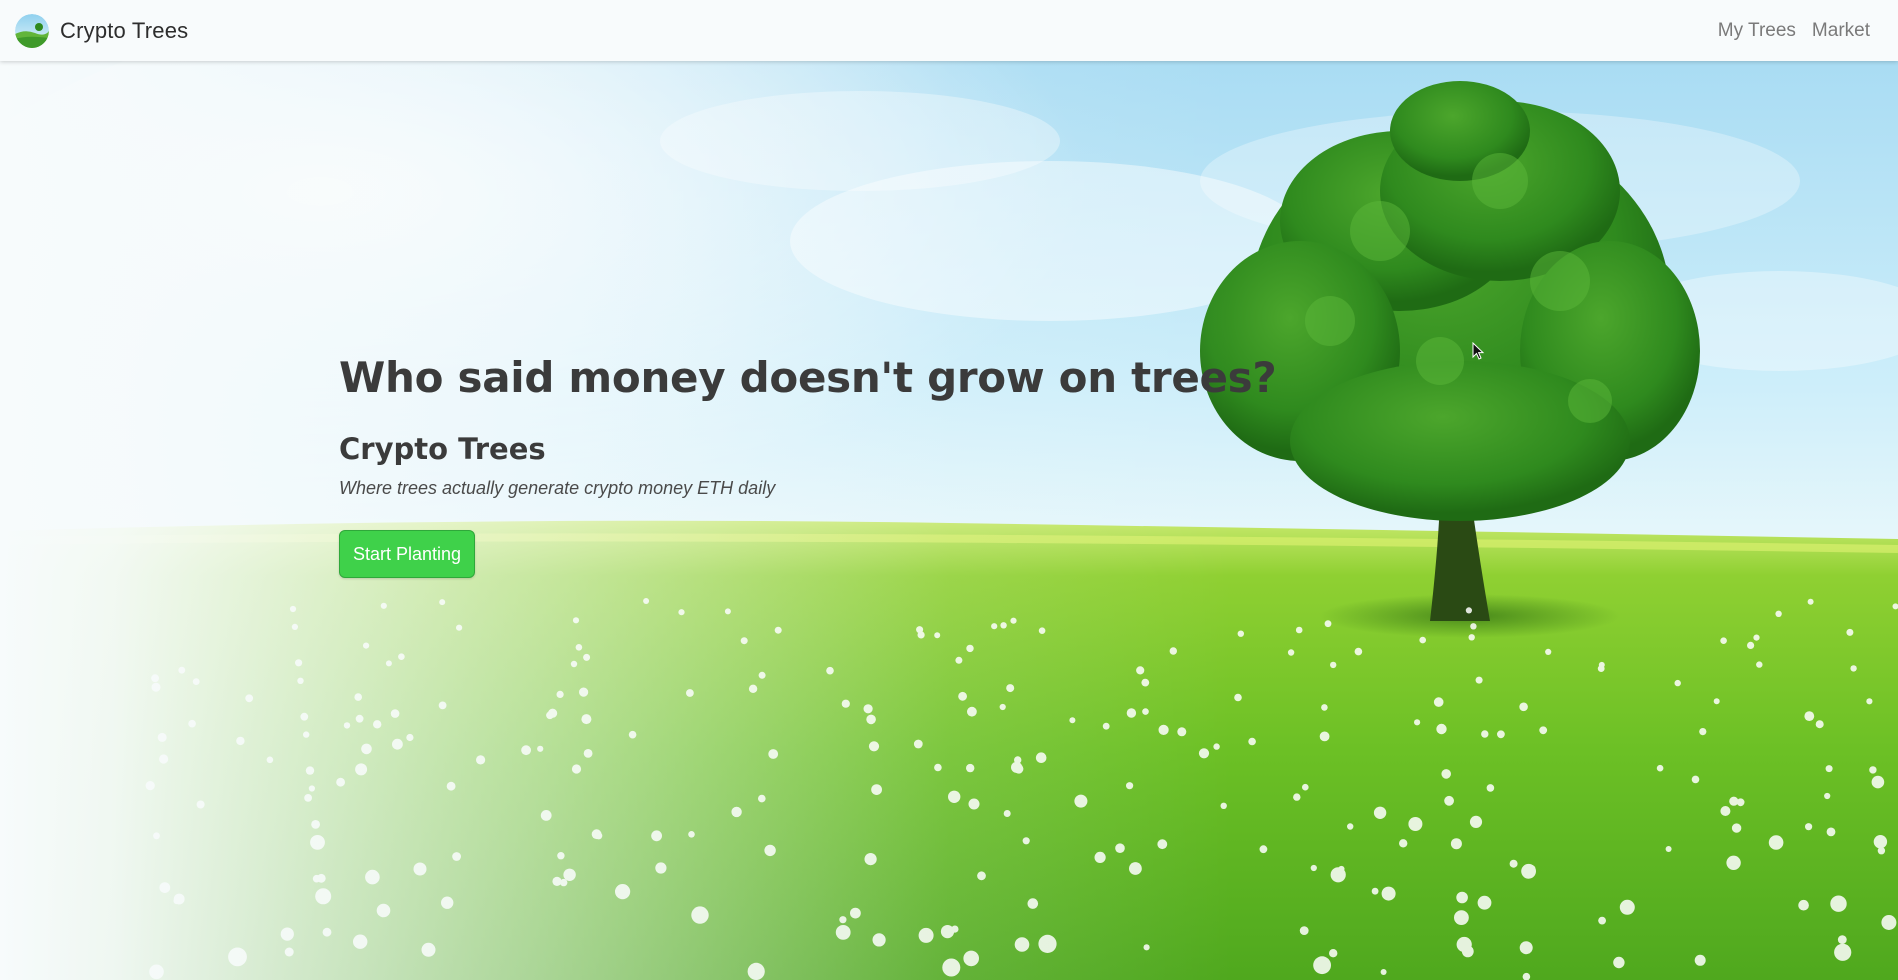 The image size is (1898, 980). I want to click on brand-link: Crypto Trees, so click(102, 30).